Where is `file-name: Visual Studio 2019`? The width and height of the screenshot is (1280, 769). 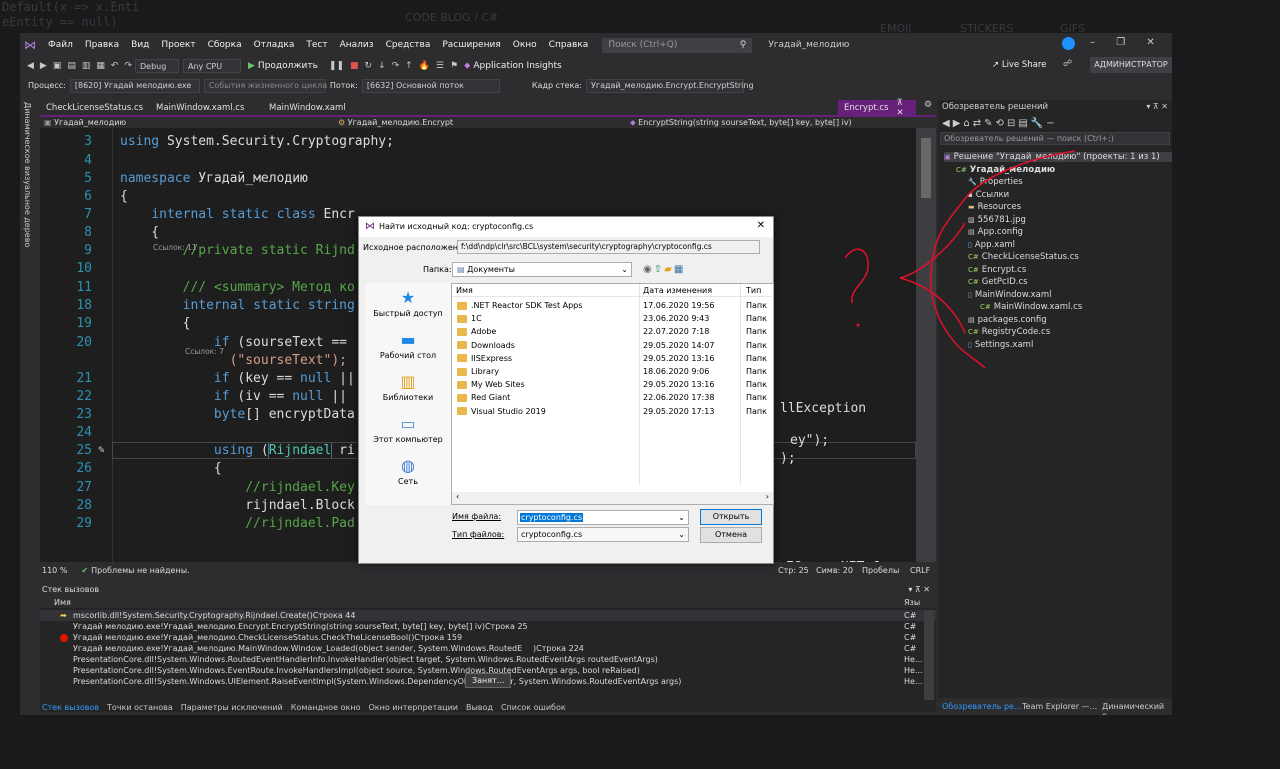
file-name: Visual Studio 2019 is located at coordinates (508, 411).